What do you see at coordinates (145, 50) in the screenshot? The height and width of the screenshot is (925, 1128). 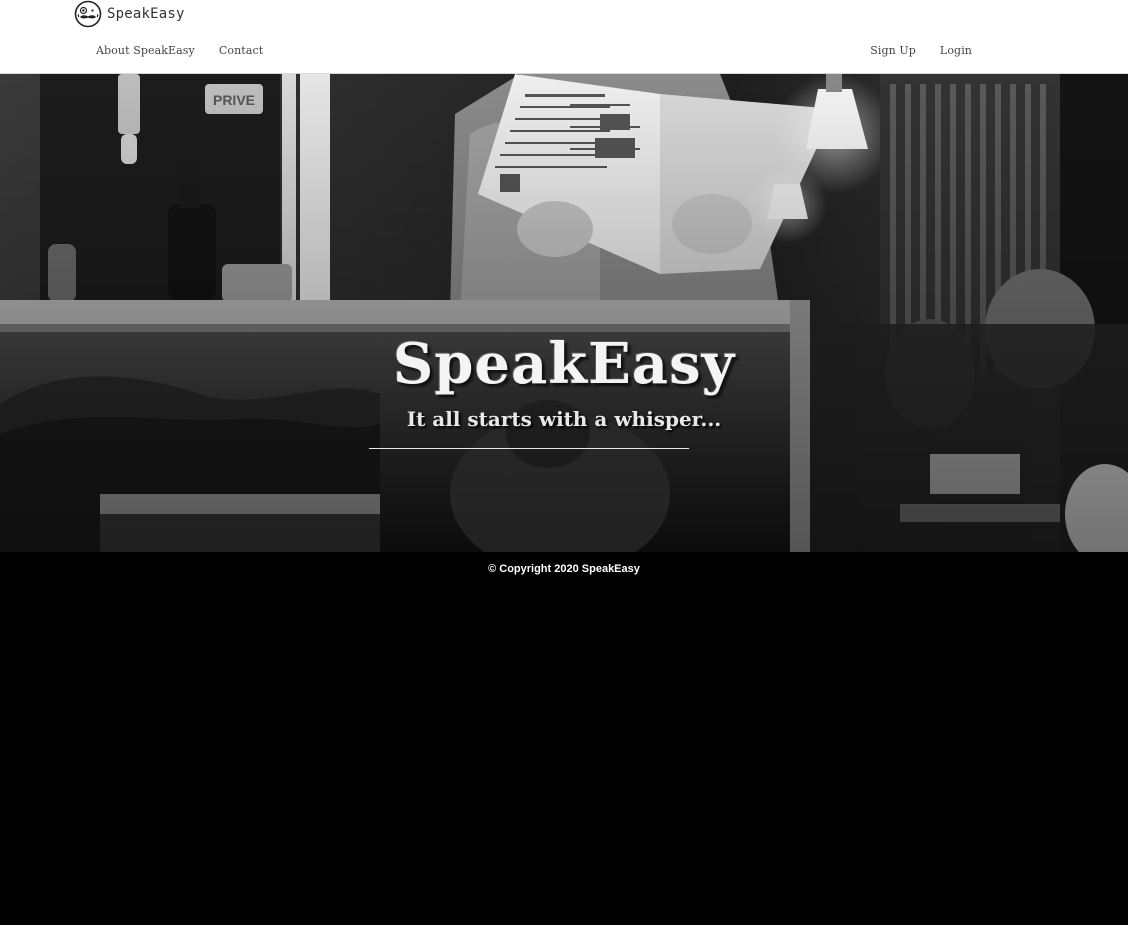 I see `nav-about-link: About SpeakEasy` at bounding box center [145, 50].